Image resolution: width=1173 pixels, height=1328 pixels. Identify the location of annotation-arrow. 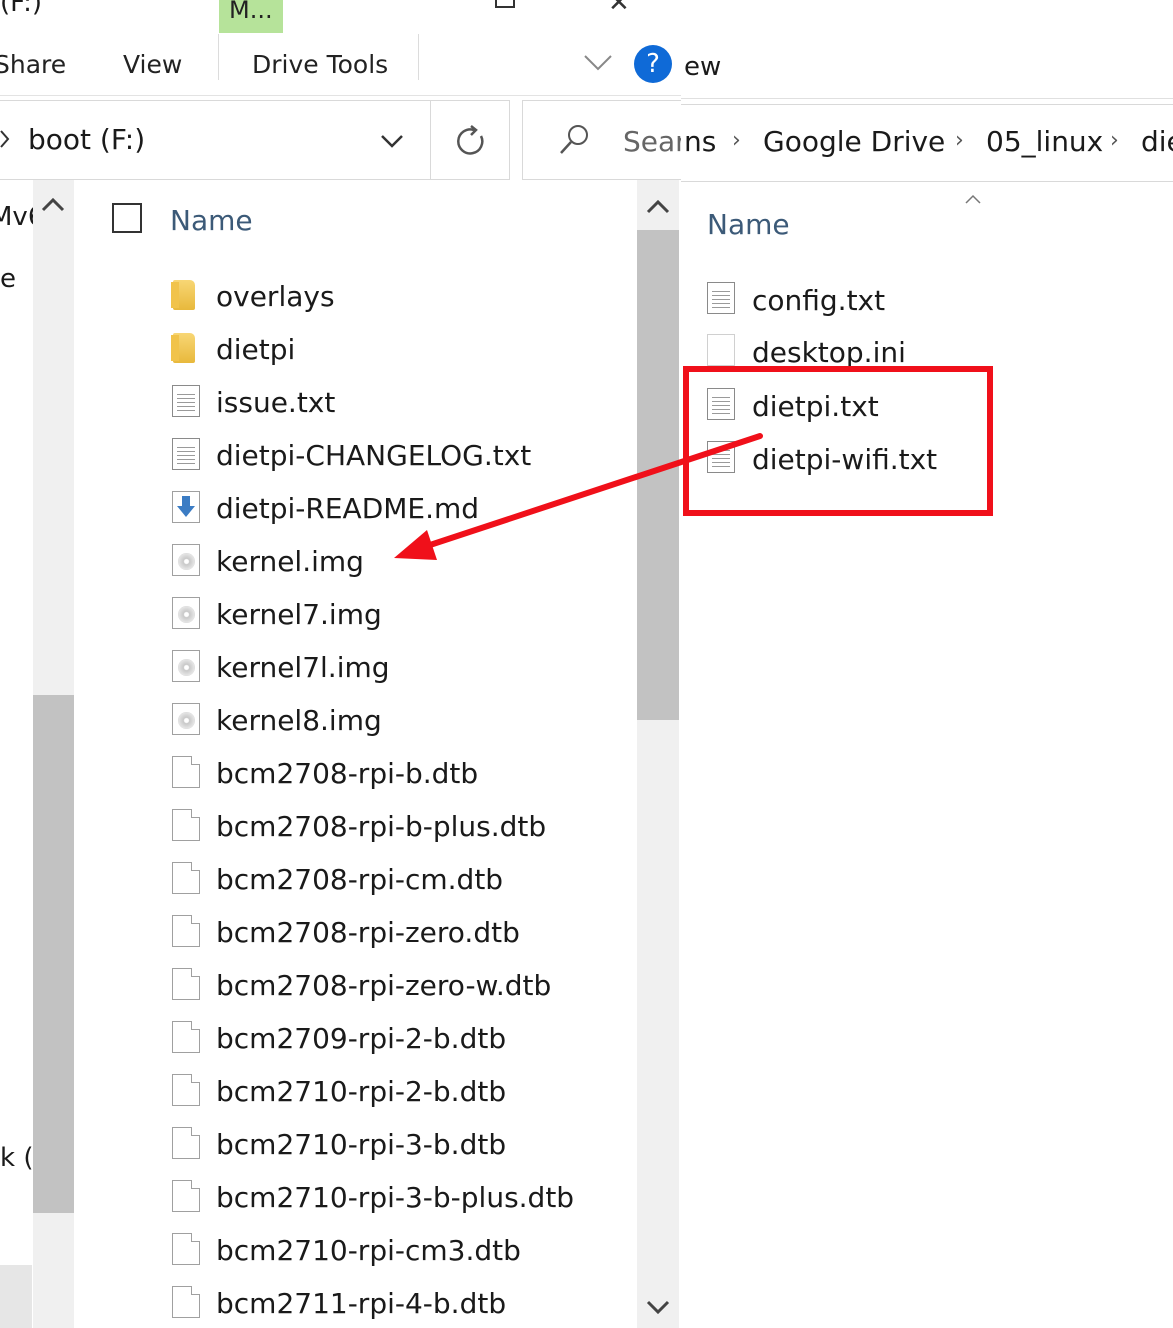
(578, 496).